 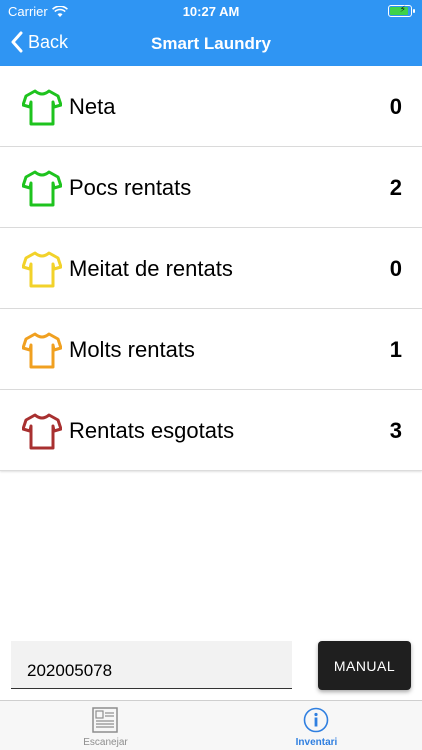 What do you see at coordinates (105, 720) in the screenshot?
I see `scan-icon` at bounding box center [105, 720].